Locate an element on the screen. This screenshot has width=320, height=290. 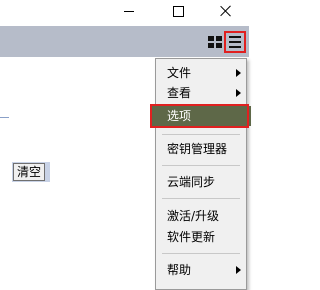
clear-button: 清空 is located at coordinates (29, 172).